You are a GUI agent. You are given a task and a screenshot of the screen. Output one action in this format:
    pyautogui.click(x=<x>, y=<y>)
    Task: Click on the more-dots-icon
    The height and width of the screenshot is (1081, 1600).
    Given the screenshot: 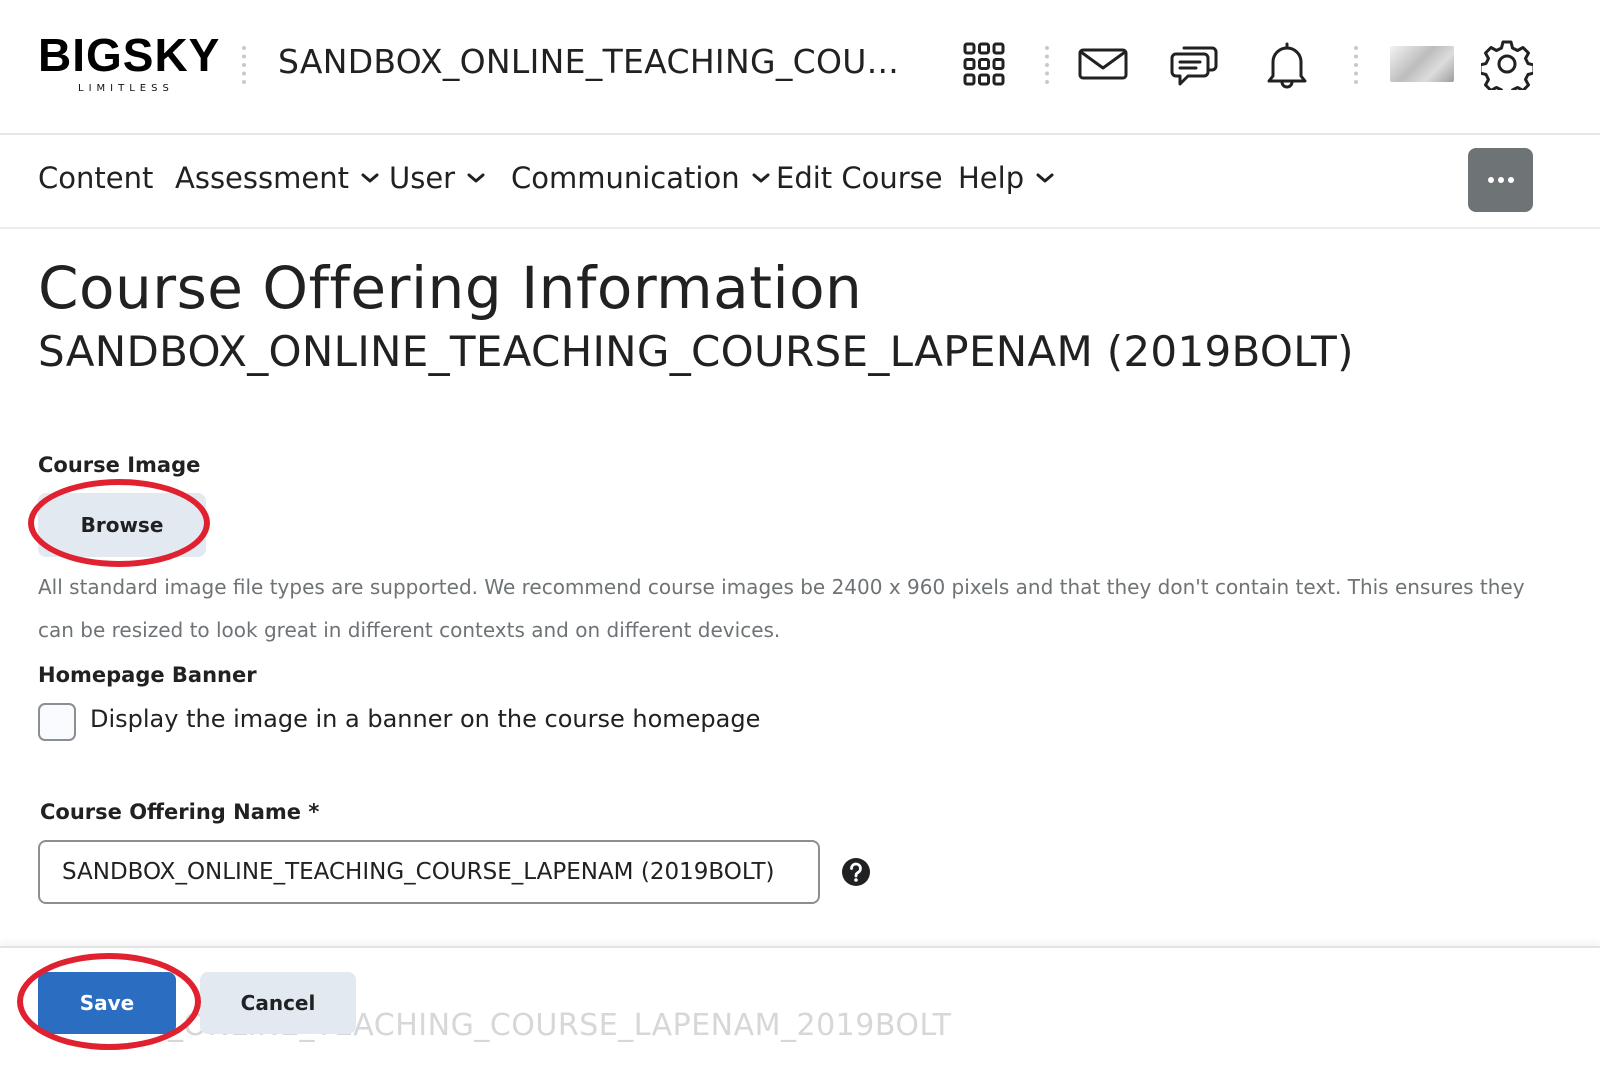 What is the action you would take?
    pyautogui.click(x=1500, y=180)
    